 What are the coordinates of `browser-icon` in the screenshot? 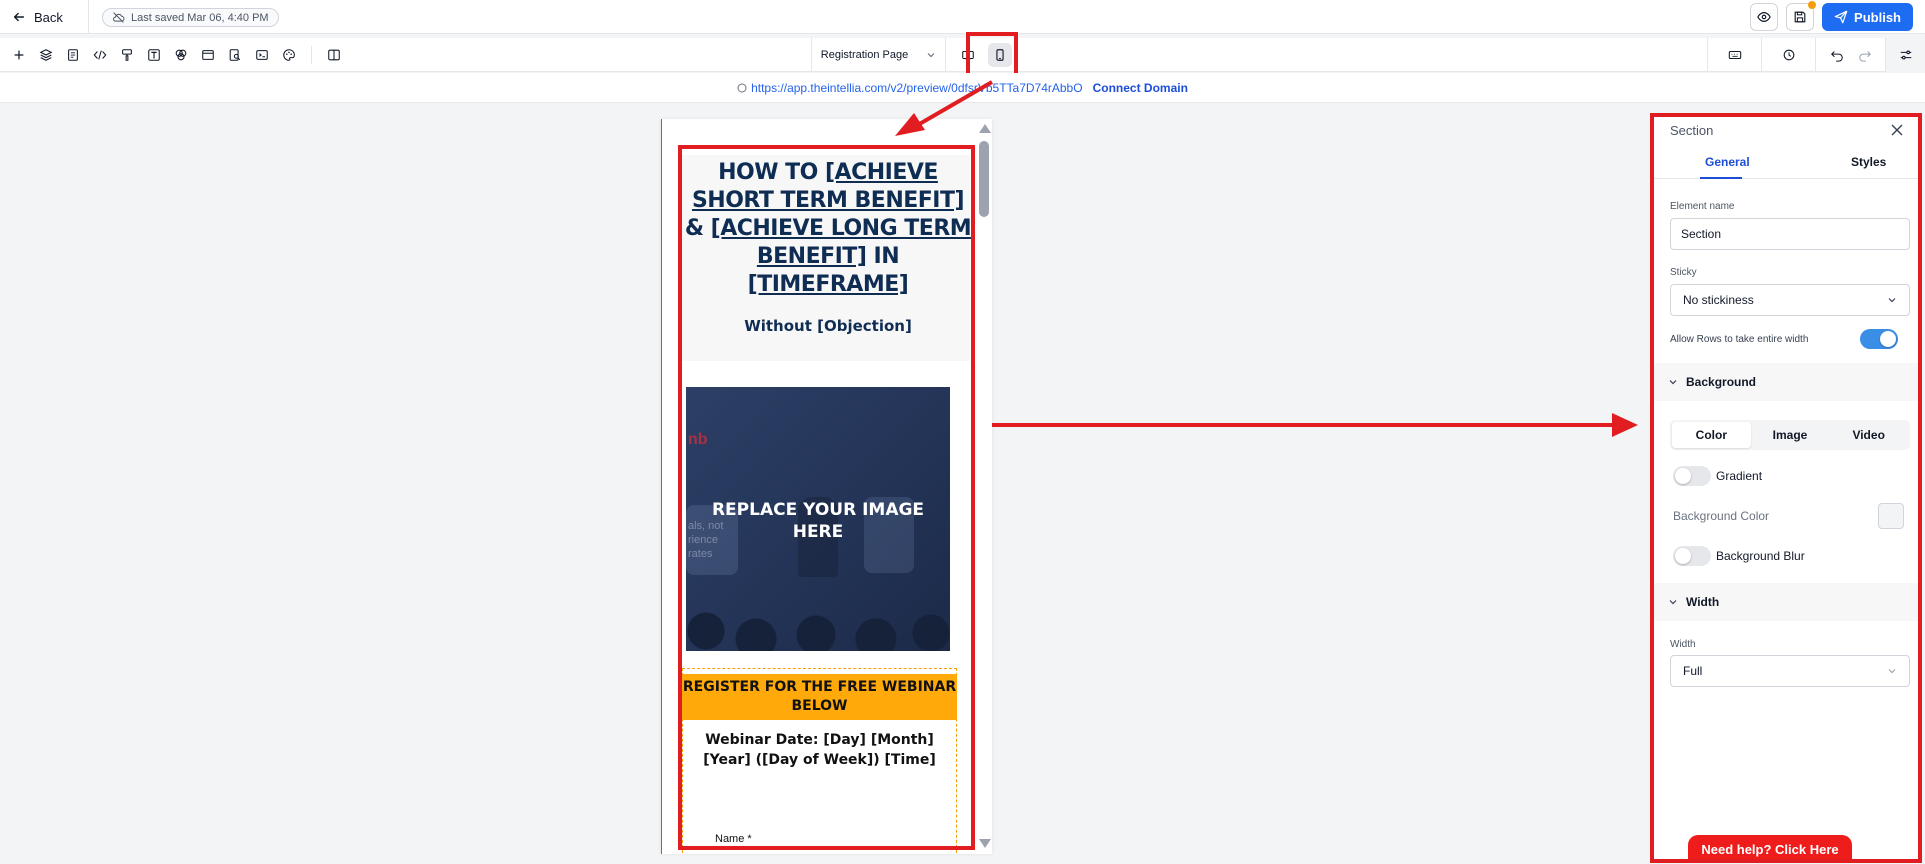 It's located at (208, 55).